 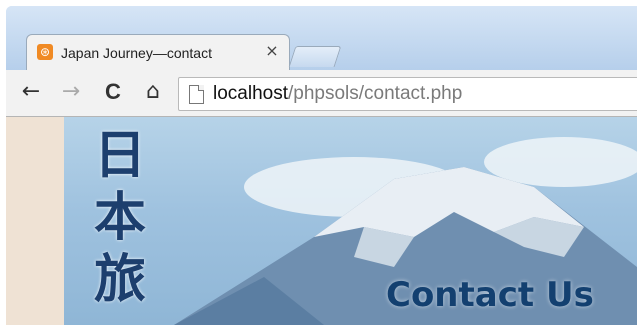 I want to click on url-host: localhost, so click(x=250, y=93).